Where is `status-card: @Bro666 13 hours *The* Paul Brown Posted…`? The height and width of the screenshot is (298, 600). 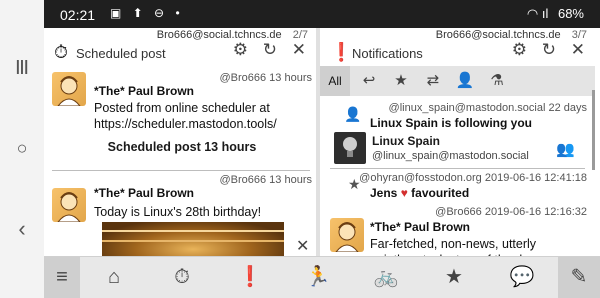
status-card: @Bro666 13 hours *The* Paul Brown Posted… is located at coordinates (182, 115).